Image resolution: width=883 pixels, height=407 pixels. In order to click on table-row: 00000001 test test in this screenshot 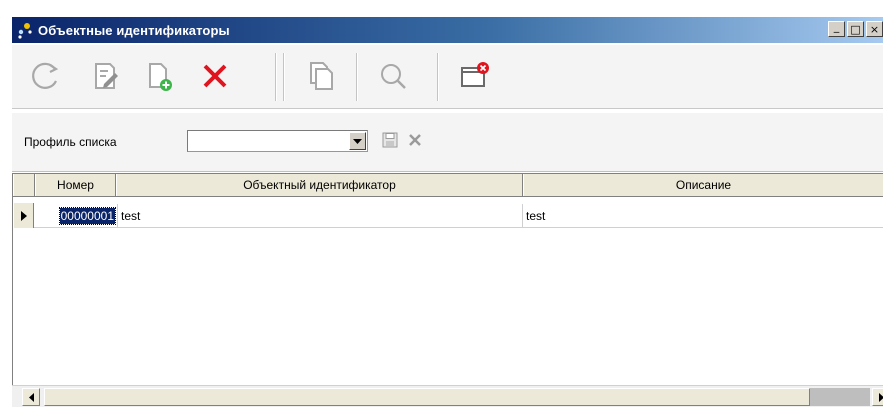, I will do `click(448, 215)`.